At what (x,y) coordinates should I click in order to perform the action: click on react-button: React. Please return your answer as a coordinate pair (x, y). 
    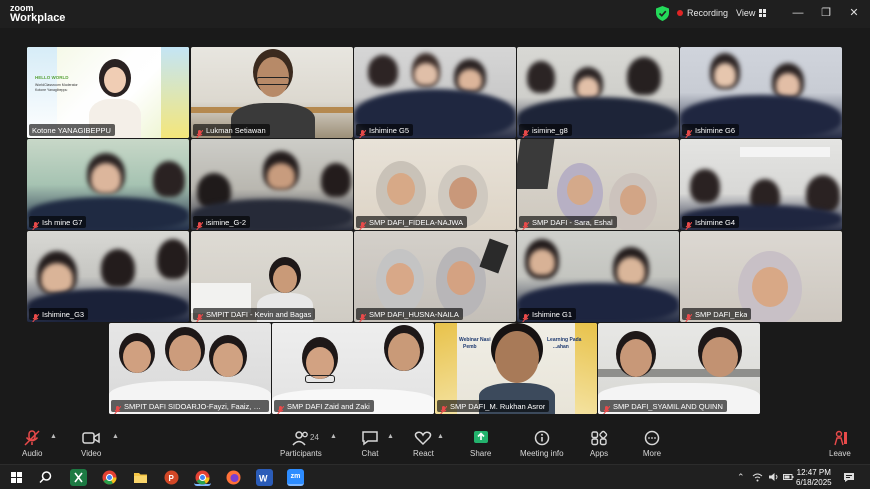
    Looking at the image, I should click on (423, 444).